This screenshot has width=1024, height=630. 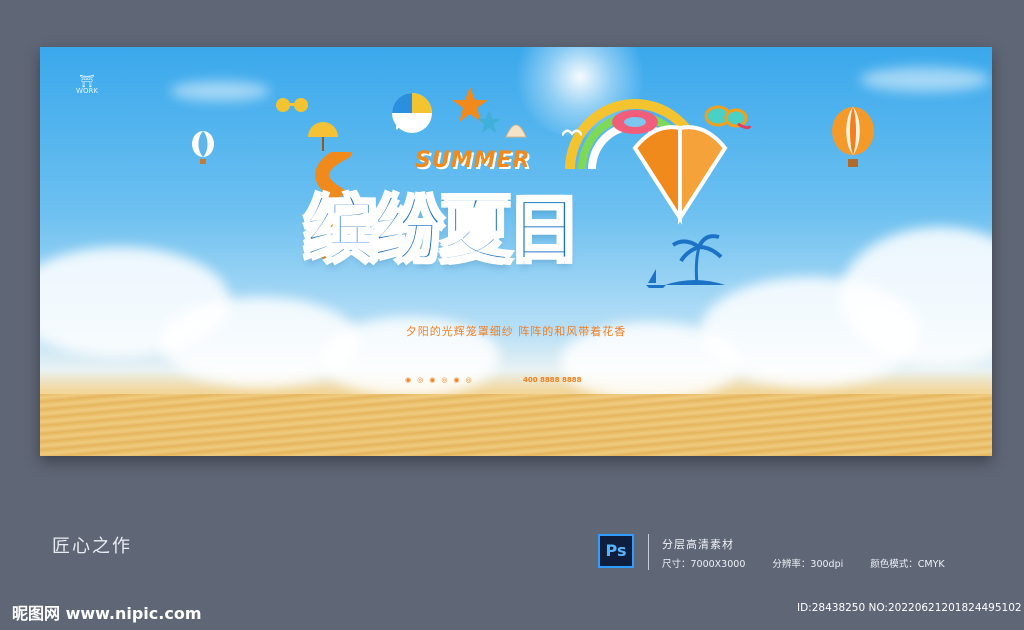 What do you see at coordinates (648, 552) in the screenshot?
I see `divider` at bounding box center [648, 552].